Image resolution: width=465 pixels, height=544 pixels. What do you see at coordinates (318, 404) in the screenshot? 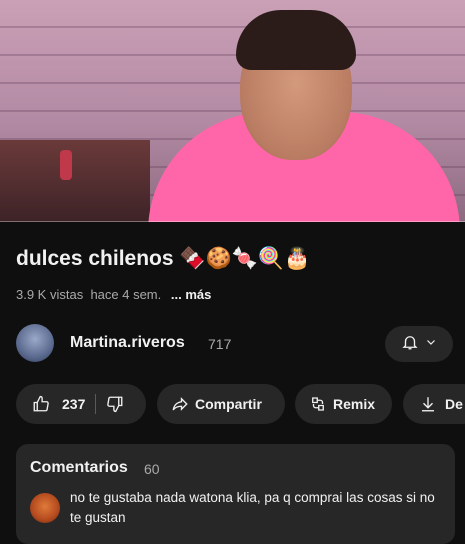
I see `remix-icon` at bounding box center [318, 404].